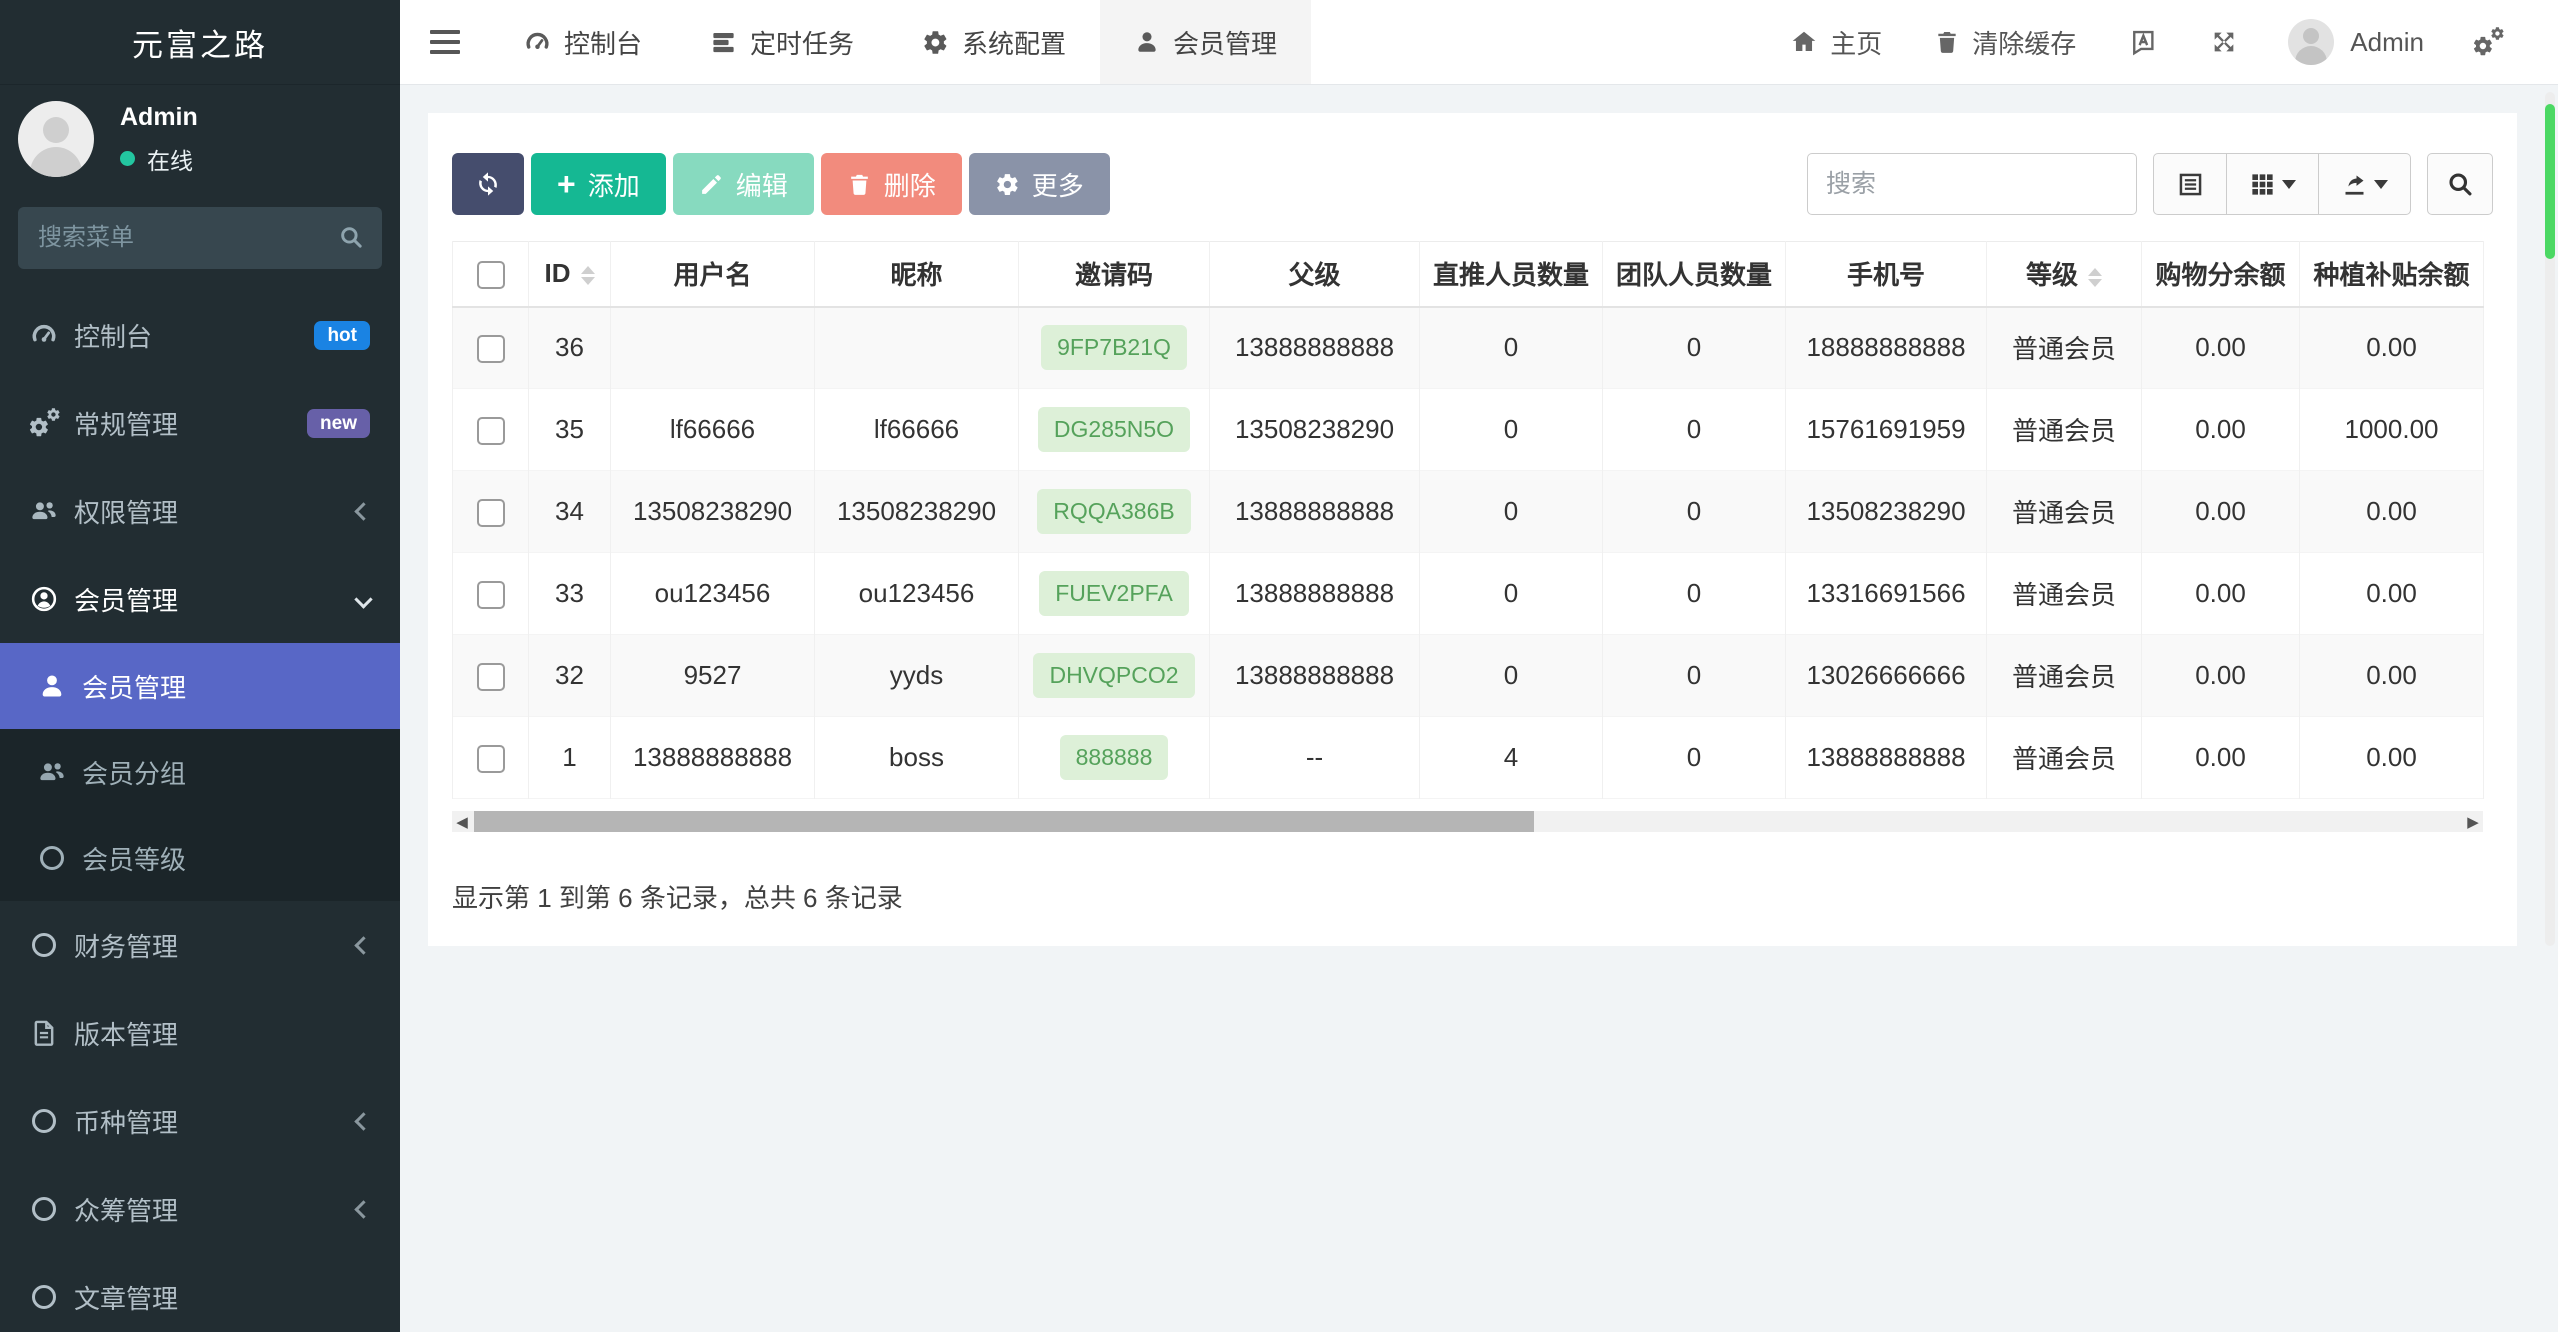 This screenshot has height=1332, width=2558. What do you see at coordinates (462, 821) in the screenshot?
I see `scroll-left-arrow: ◀` at bounding box center [462, 821].